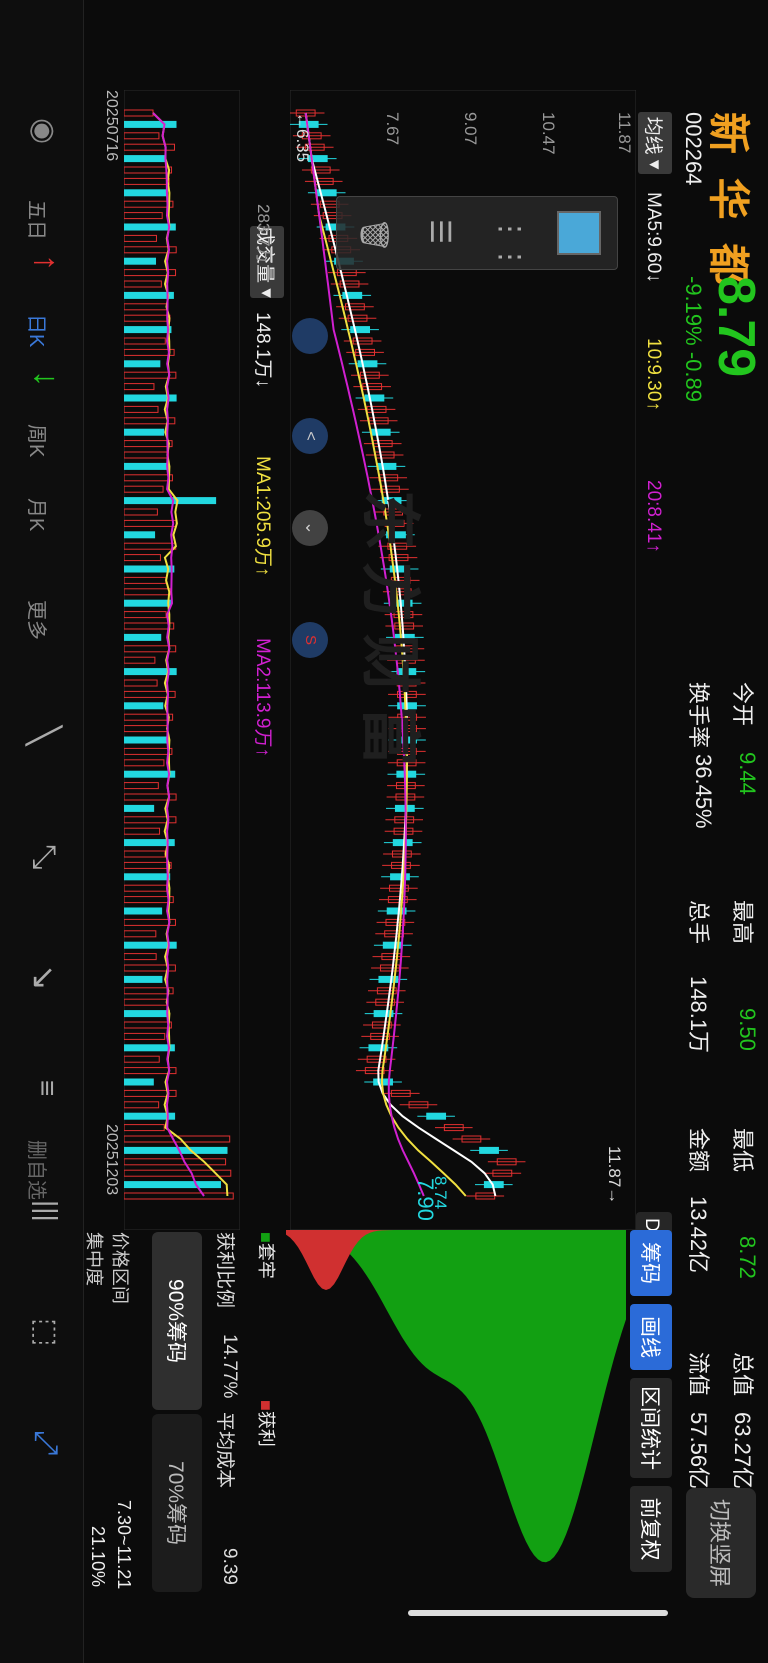  Describe the element at coordinates (38, 440) in the screenshot. I see `period-week: 周K` at that location.